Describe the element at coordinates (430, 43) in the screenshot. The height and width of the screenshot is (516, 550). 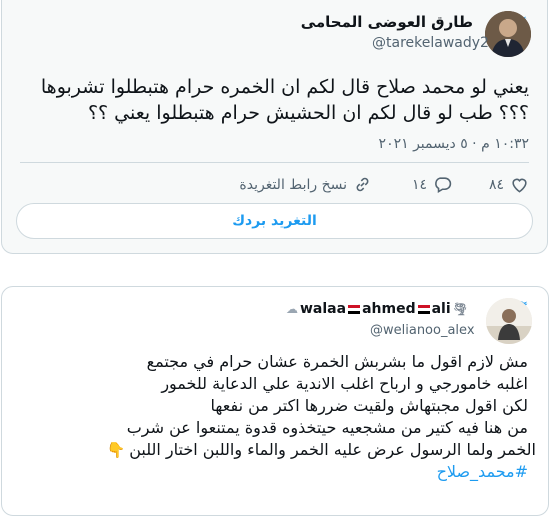
I see `author-handle: @tarekelawady2` at that location.